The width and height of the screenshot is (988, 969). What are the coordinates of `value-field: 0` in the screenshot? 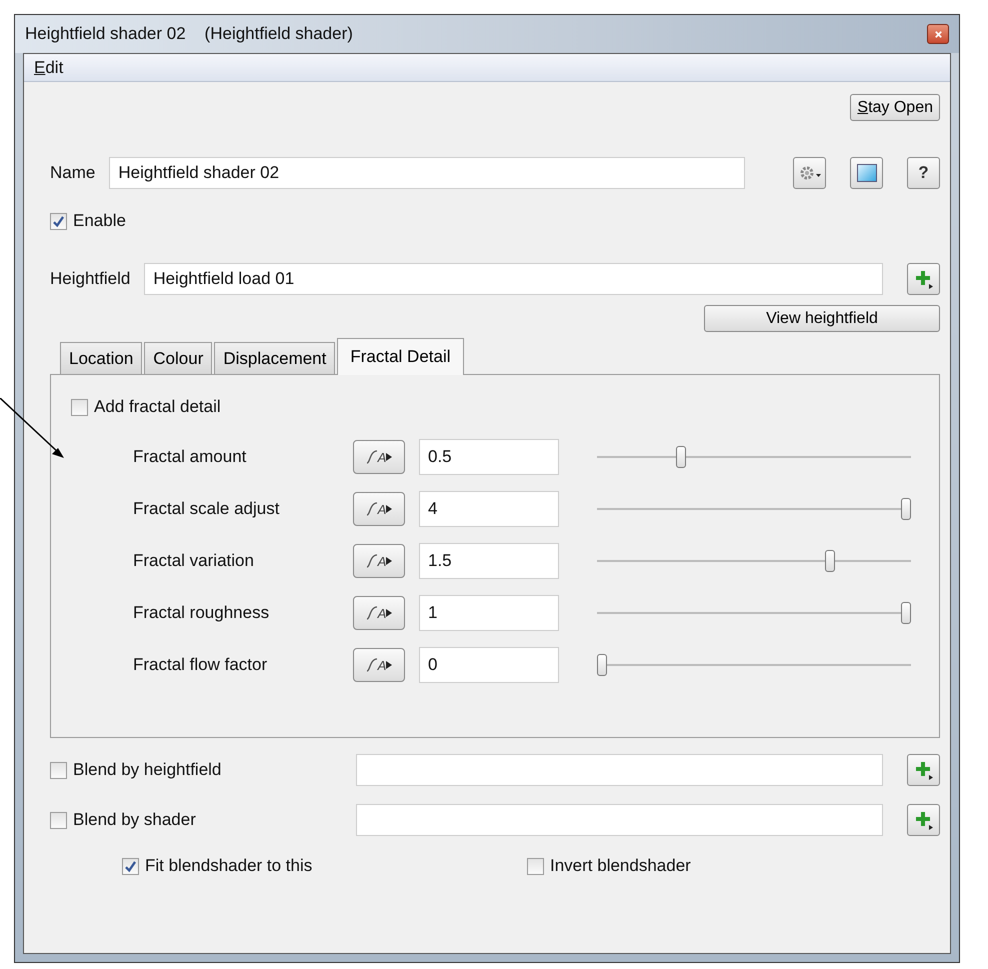 It's located at (489, 665).